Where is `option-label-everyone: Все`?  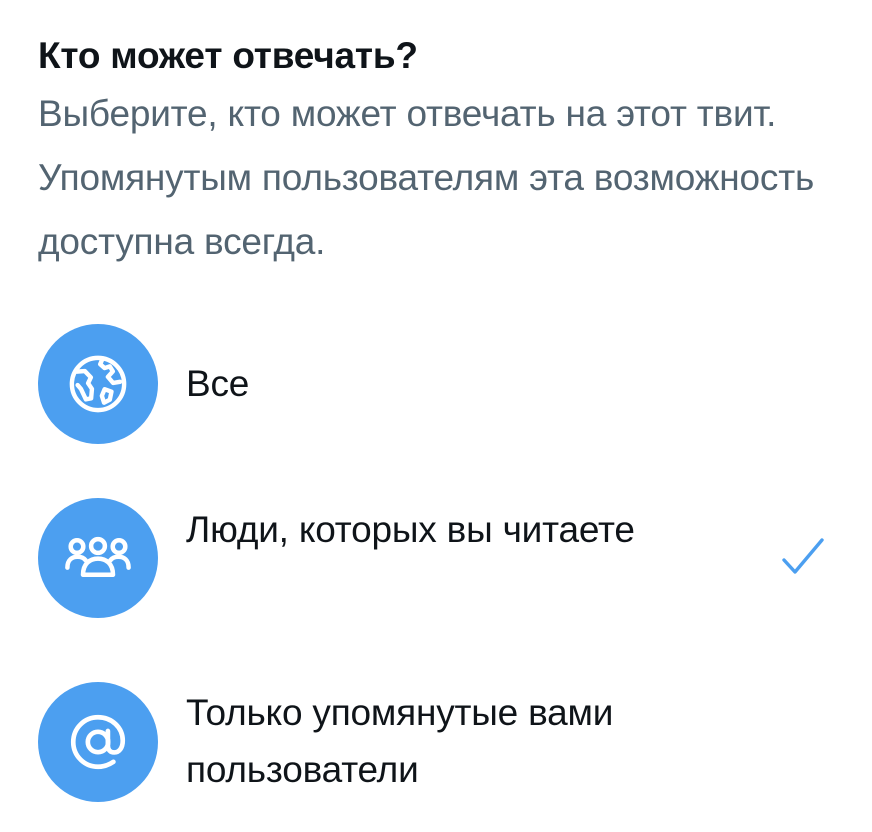
option-label-everyone: Все is located at coordinates (218, 383).